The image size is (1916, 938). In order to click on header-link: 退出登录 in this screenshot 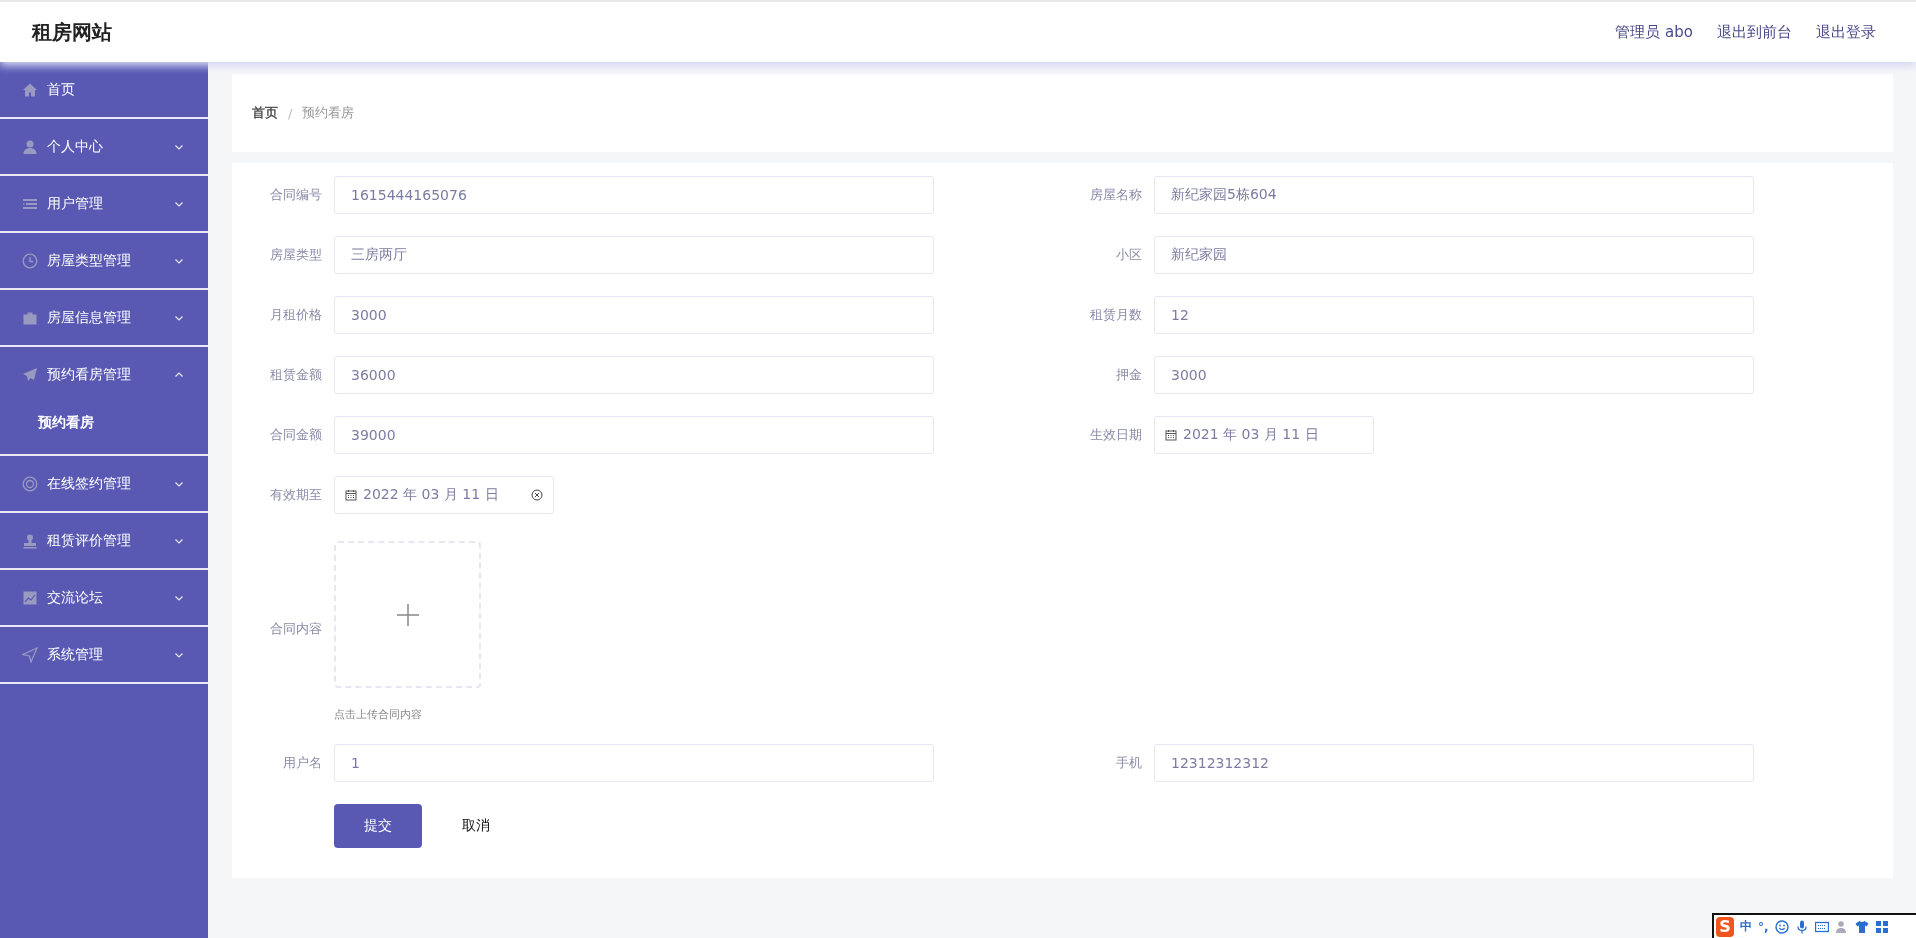, I will do `click(1846, 32)`.